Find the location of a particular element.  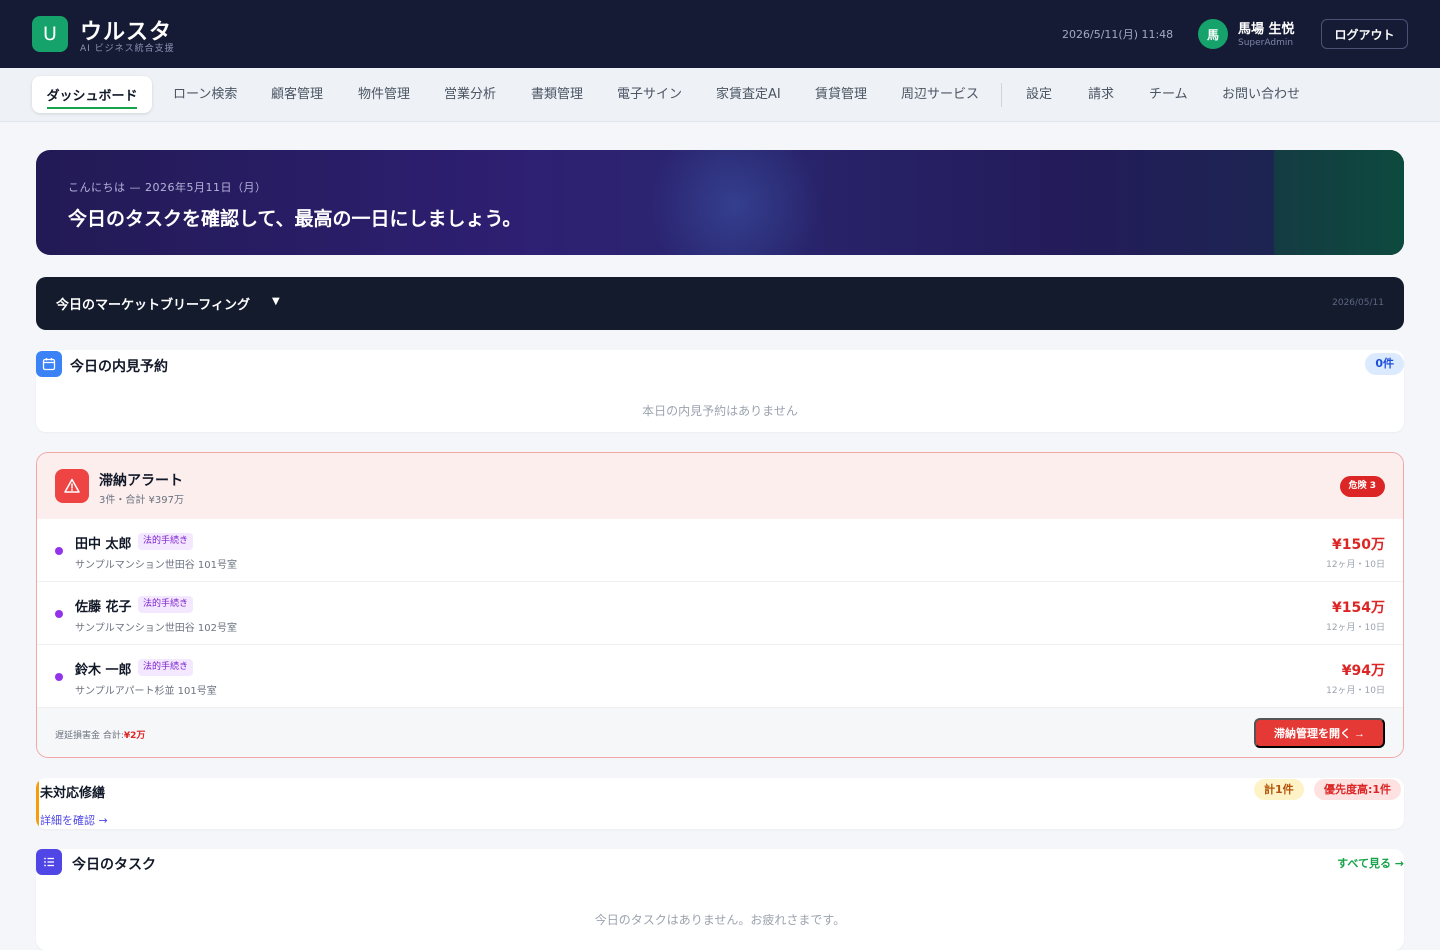

property-name: サンプルマンション世田谷 101号室 is located at coordinates (156, 565).